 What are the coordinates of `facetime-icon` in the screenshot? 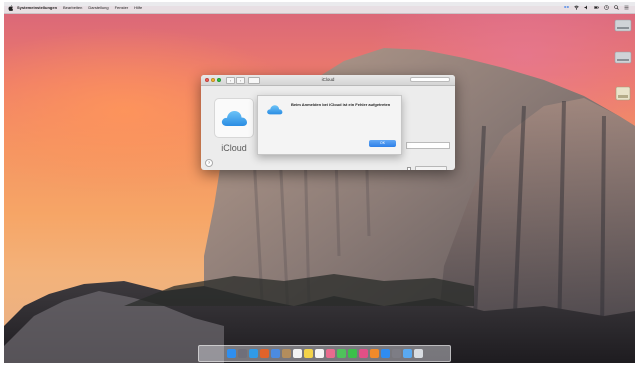 It's located at (352, 353).